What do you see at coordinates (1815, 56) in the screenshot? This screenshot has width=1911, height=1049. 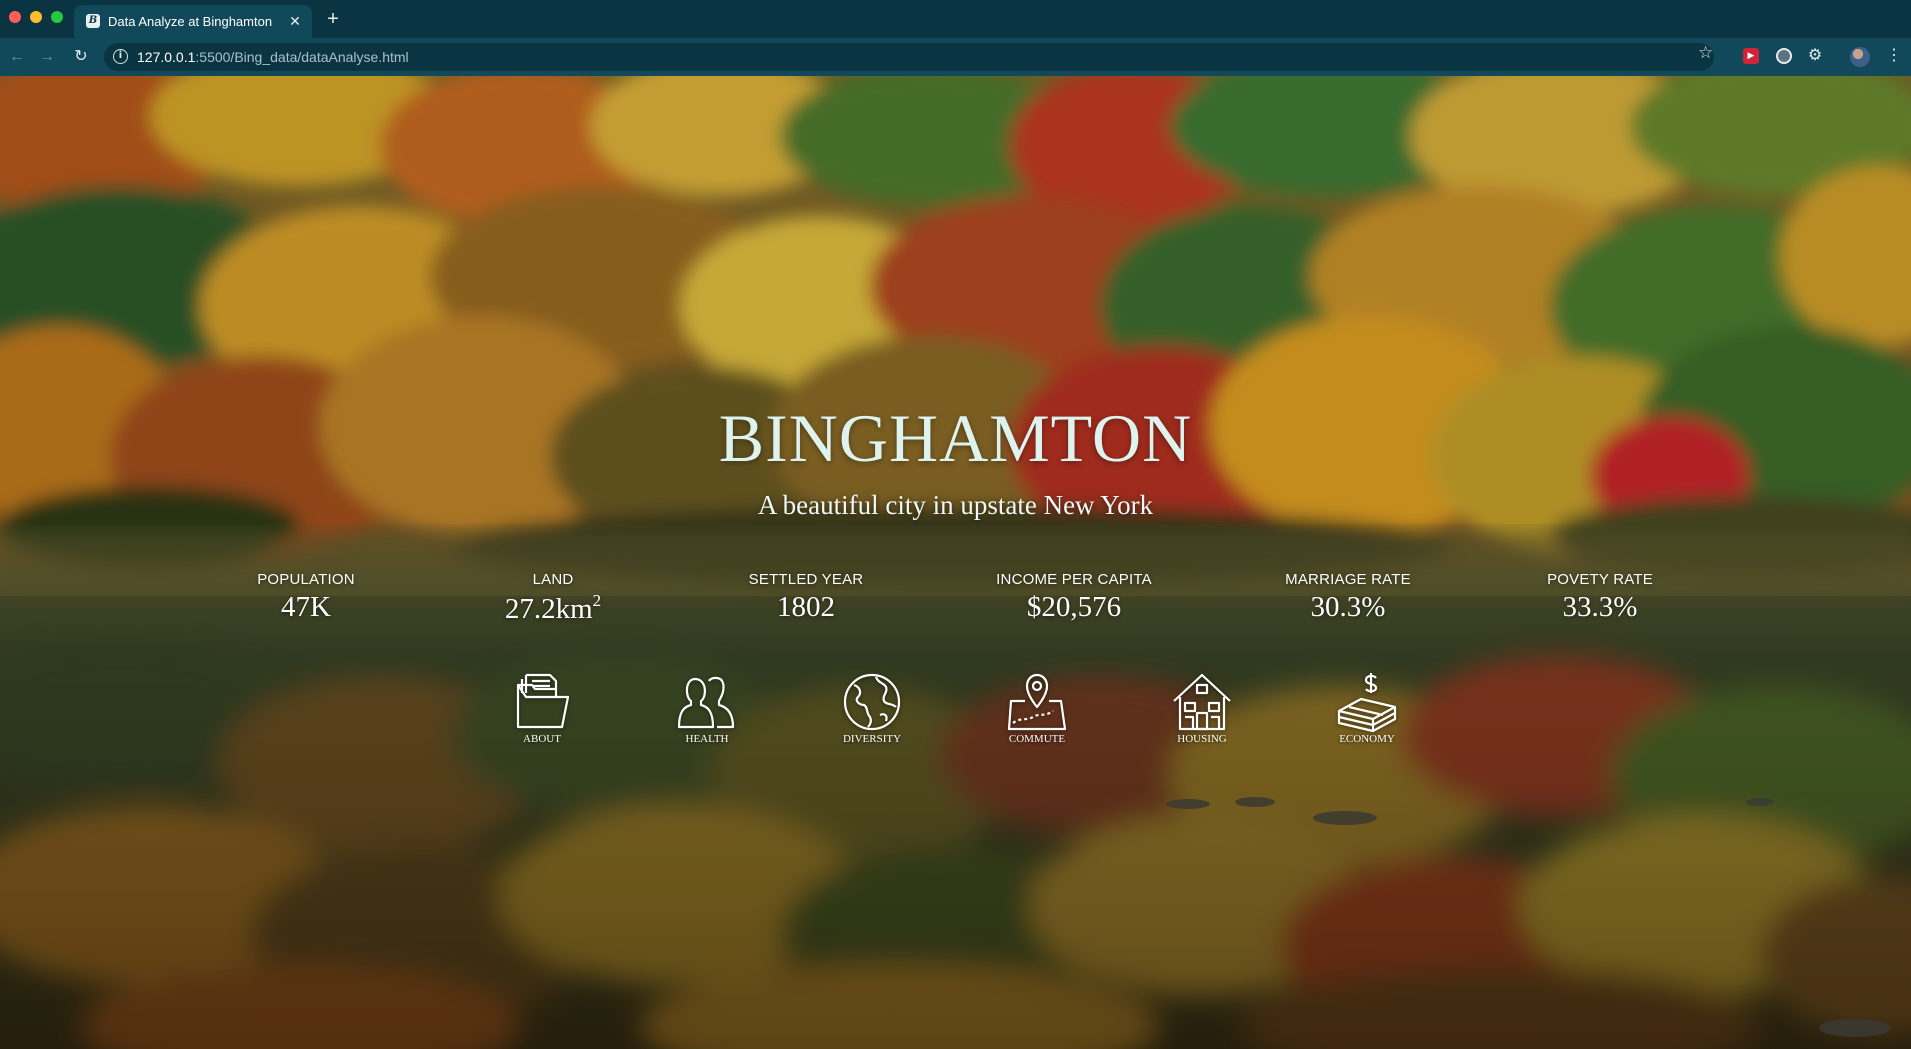 I see `extension-gear-icon: ⚙` at bounding box center [1815, 56].